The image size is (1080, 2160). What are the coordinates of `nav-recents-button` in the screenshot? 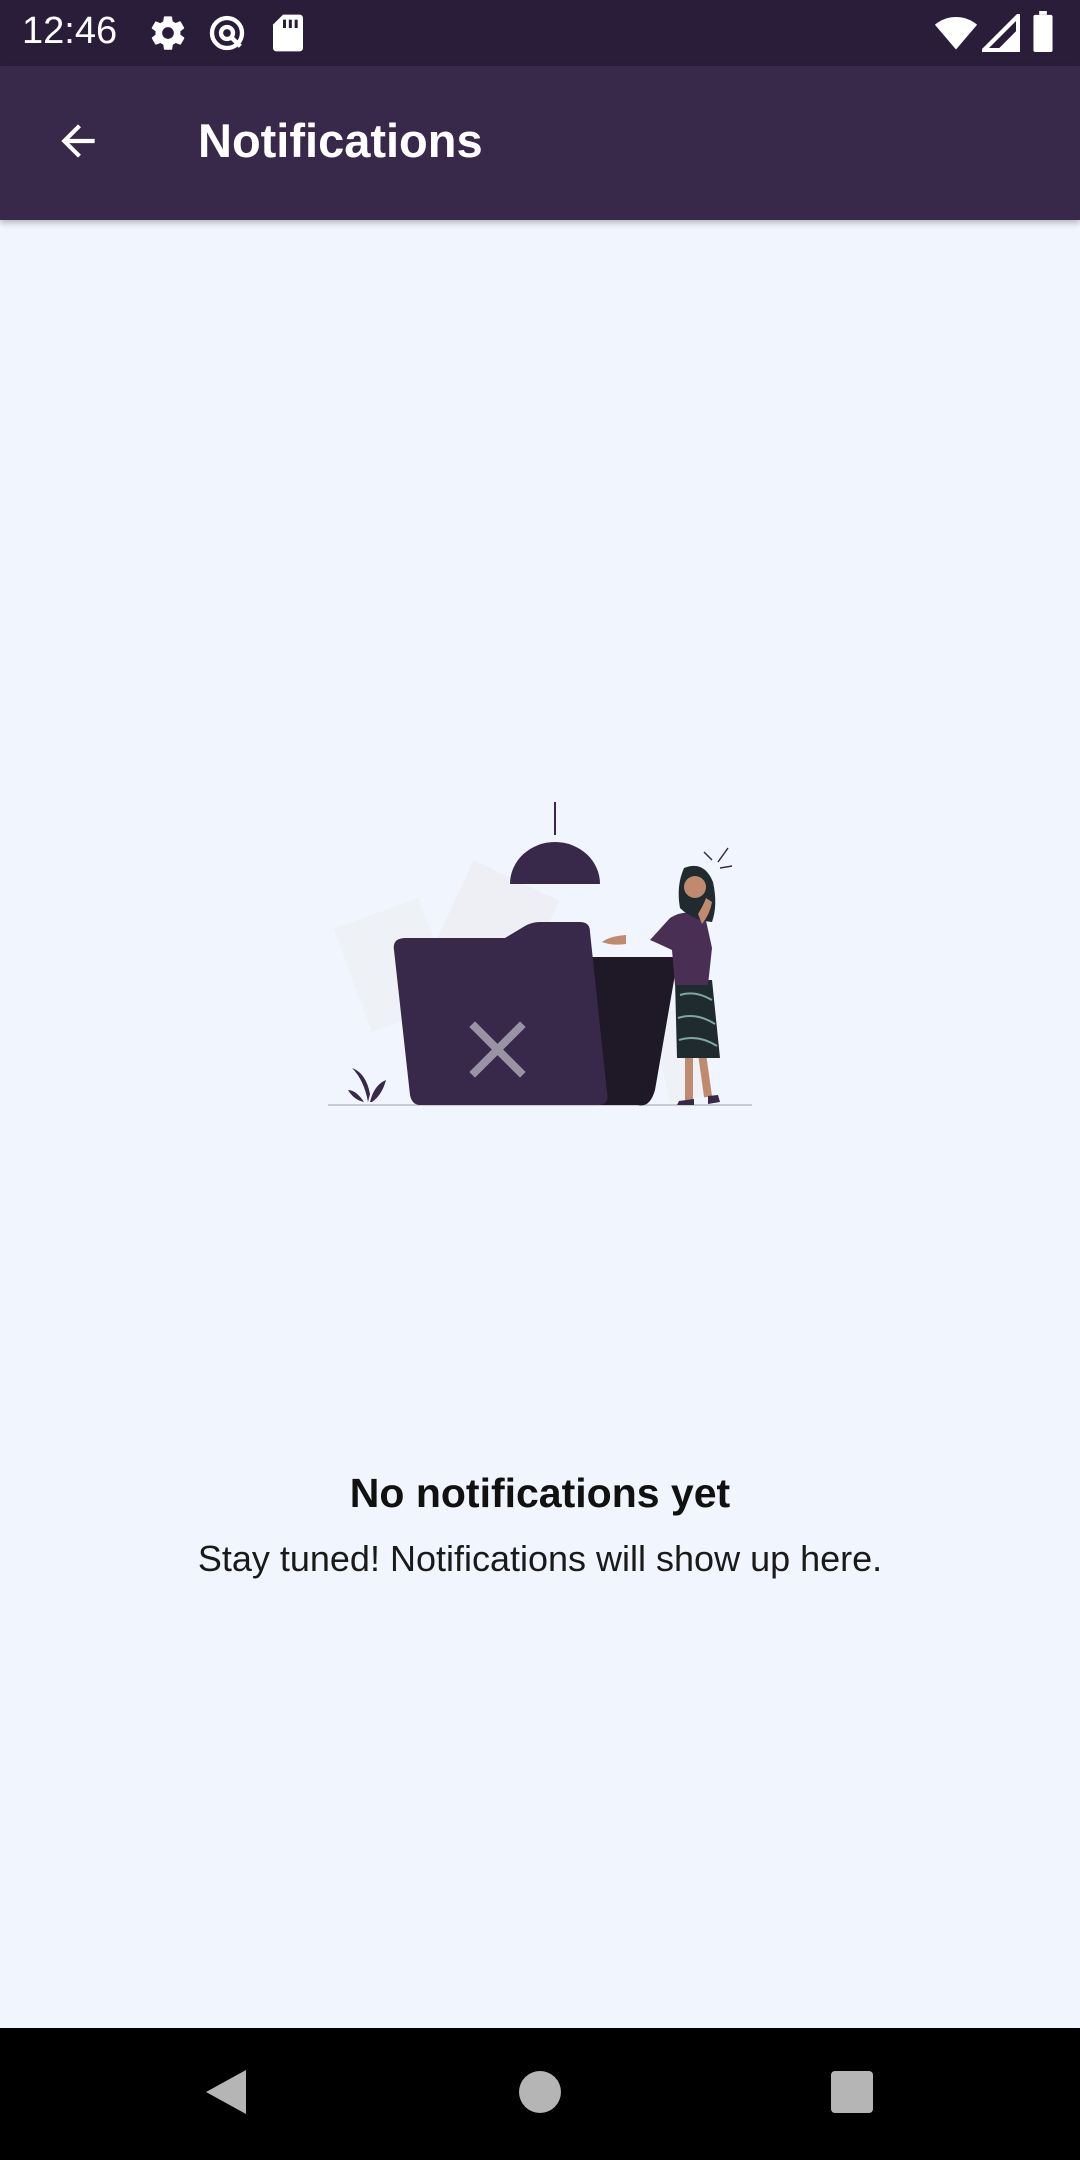 It's located at (852, 2094).